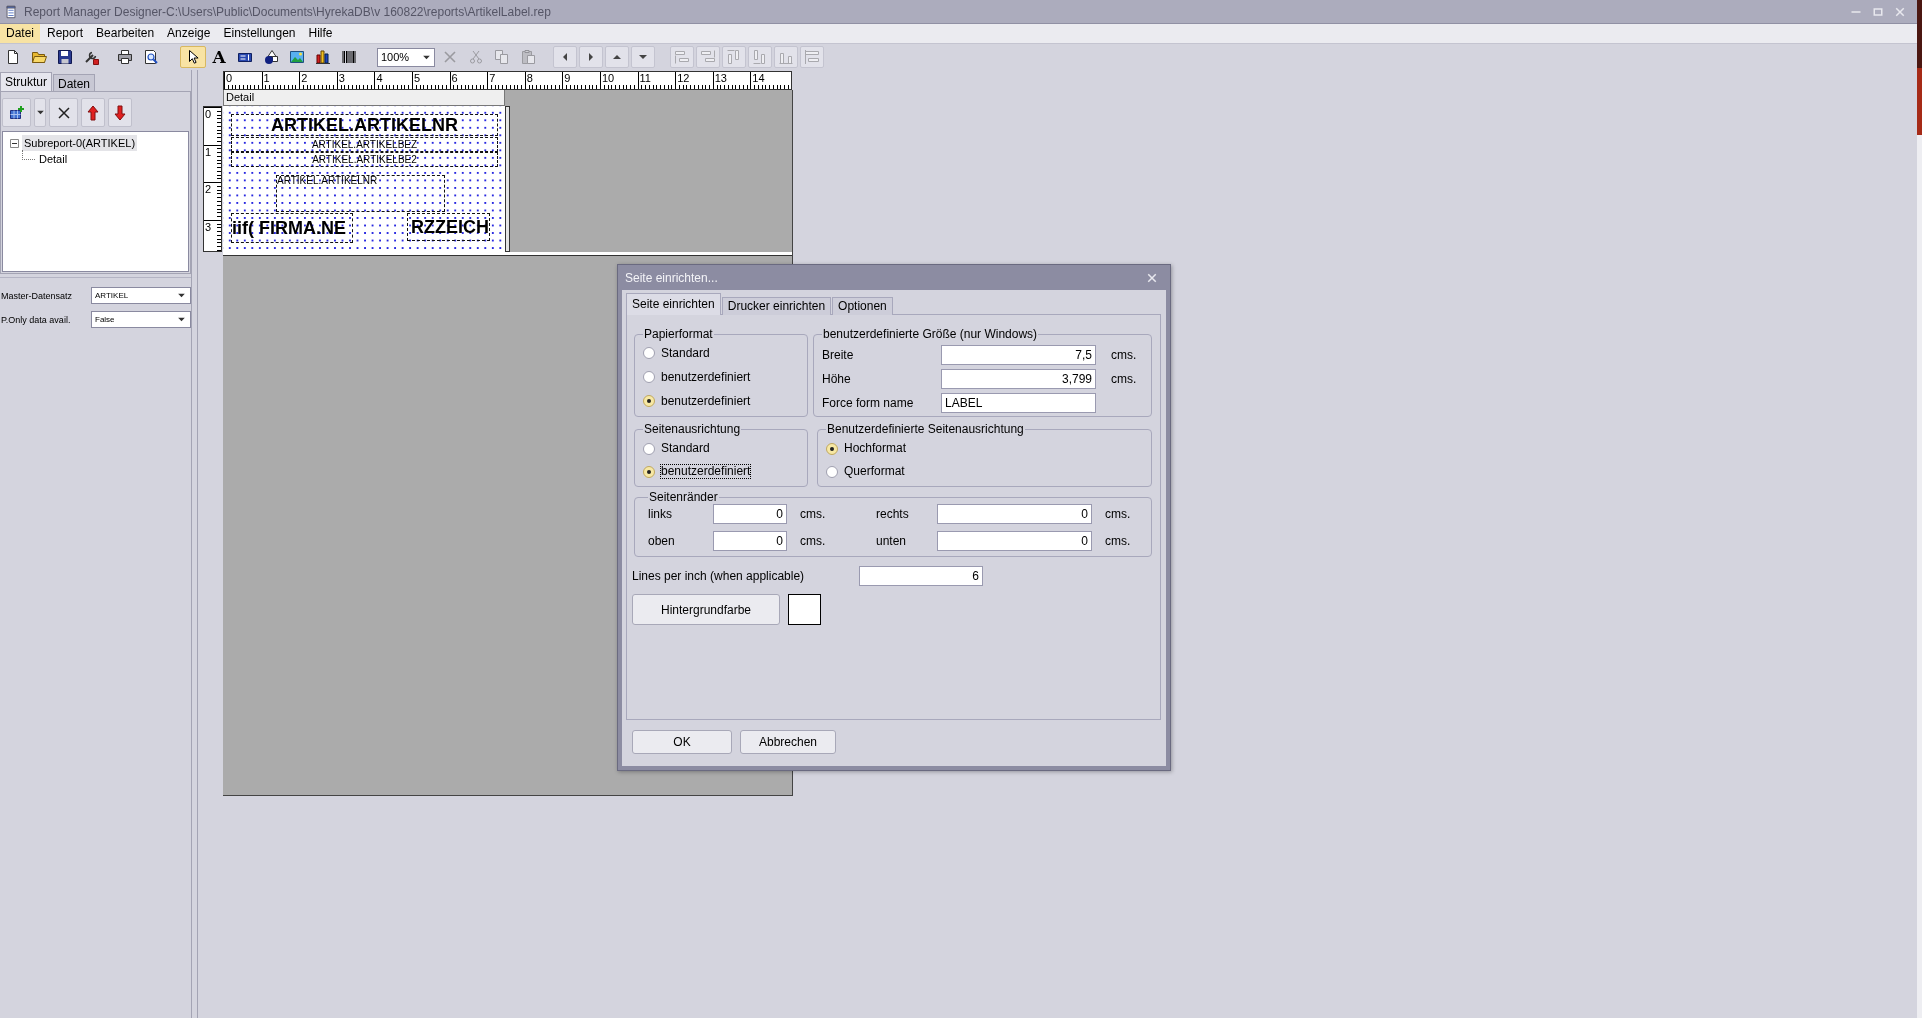 The image size is (1922, 1018). I want to click on report-field: iif( FIRMA.NE, so click(292, 228).